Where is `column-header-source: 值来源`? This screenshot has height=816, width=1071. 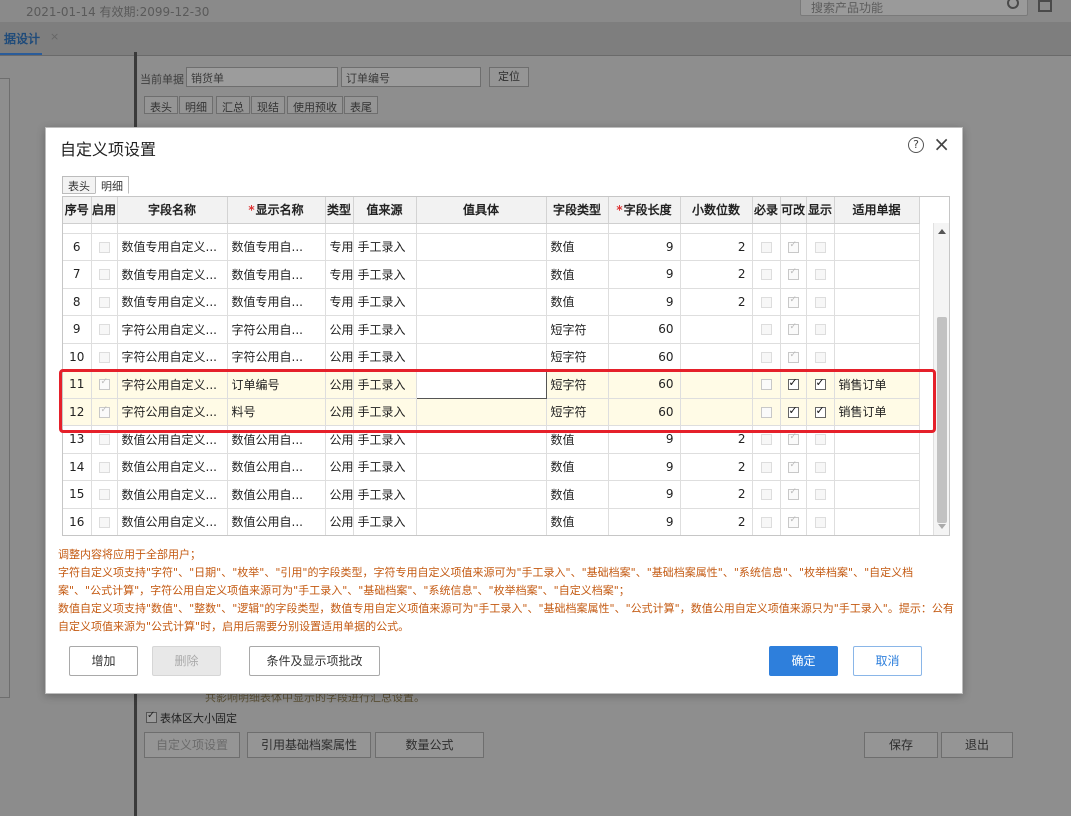 column-header-source: 值来源 is located at coordinates (385, 210).